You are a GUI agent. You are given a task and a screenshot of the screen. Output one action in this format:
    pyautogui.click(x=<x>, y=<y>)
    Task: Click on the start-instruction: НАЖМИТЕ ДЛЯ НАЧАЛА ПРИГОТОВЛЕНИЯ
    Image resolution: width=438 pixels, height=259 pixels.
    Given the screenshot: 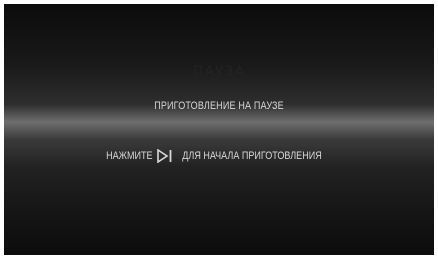 What is the action you would take?
    pyautogui.click(x=219, y=156)
    